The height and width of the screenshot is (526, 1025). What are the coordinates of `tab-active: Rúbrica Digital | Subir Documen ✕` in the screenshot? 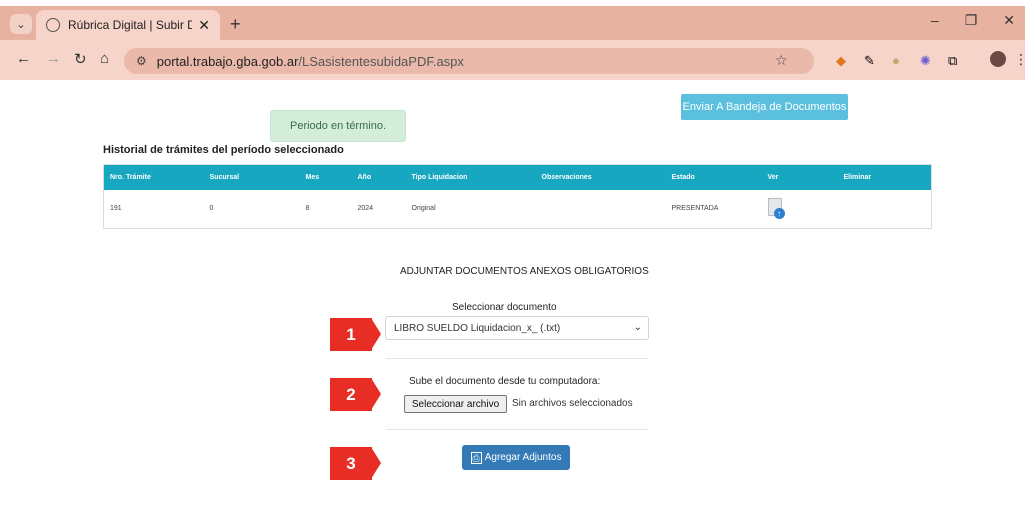 It's located at (128, 25).